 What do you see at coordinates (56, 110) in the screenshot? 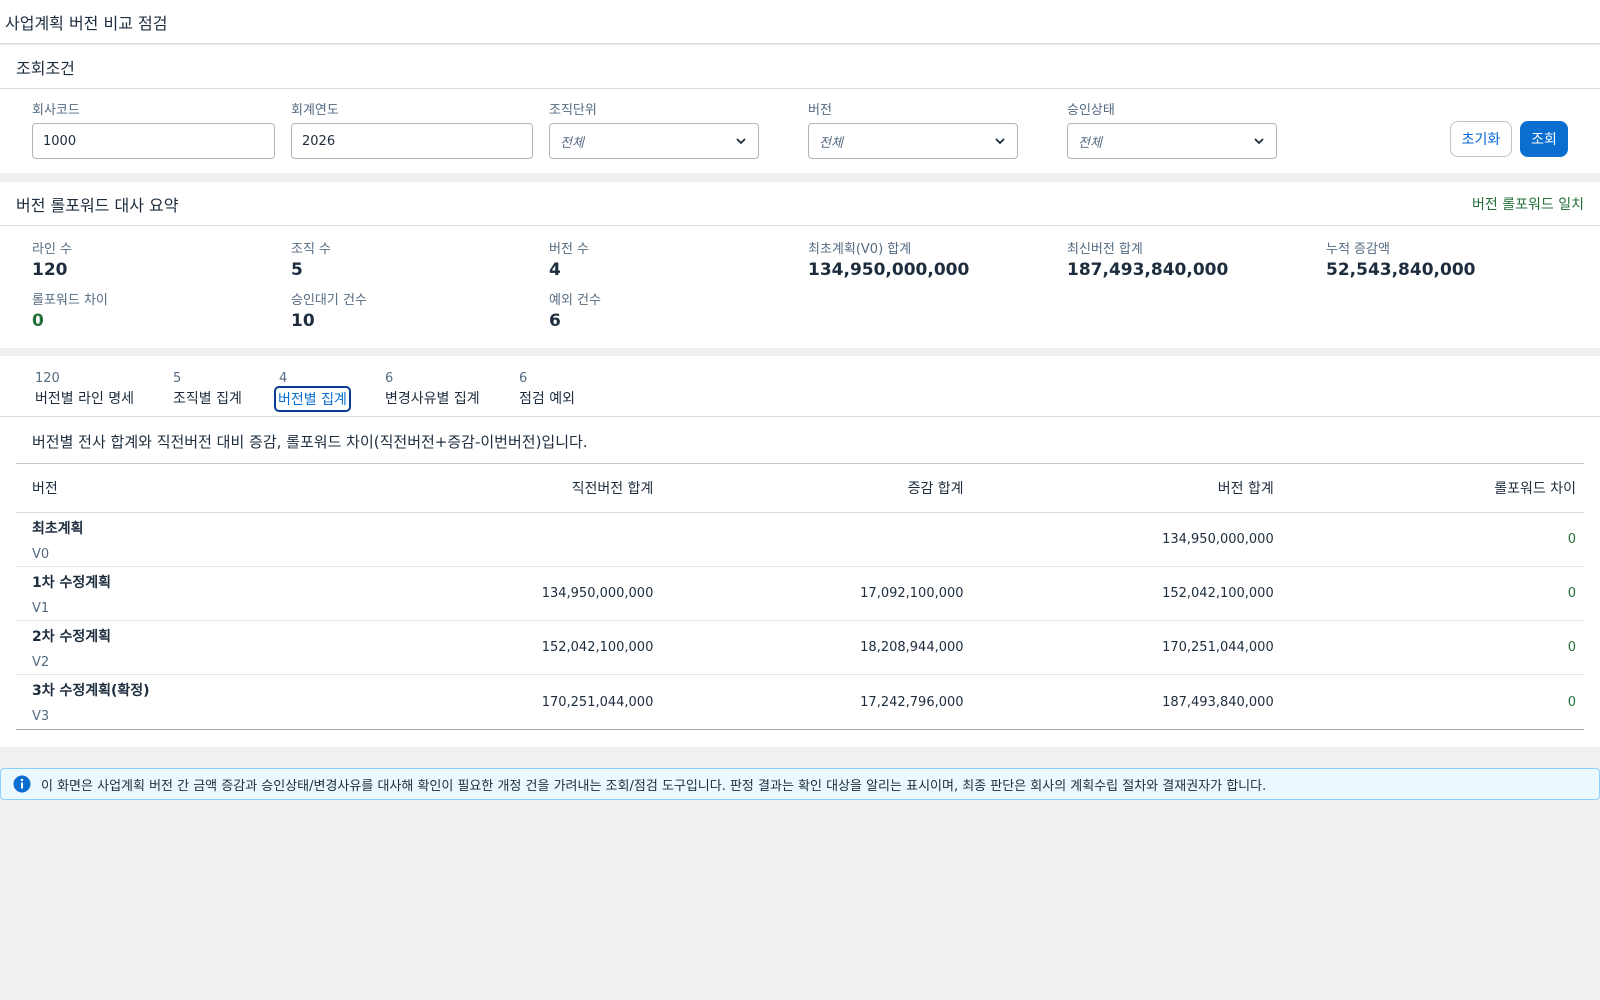
I see `company-code-label: 회사코드` at bounding box center [56, 110].